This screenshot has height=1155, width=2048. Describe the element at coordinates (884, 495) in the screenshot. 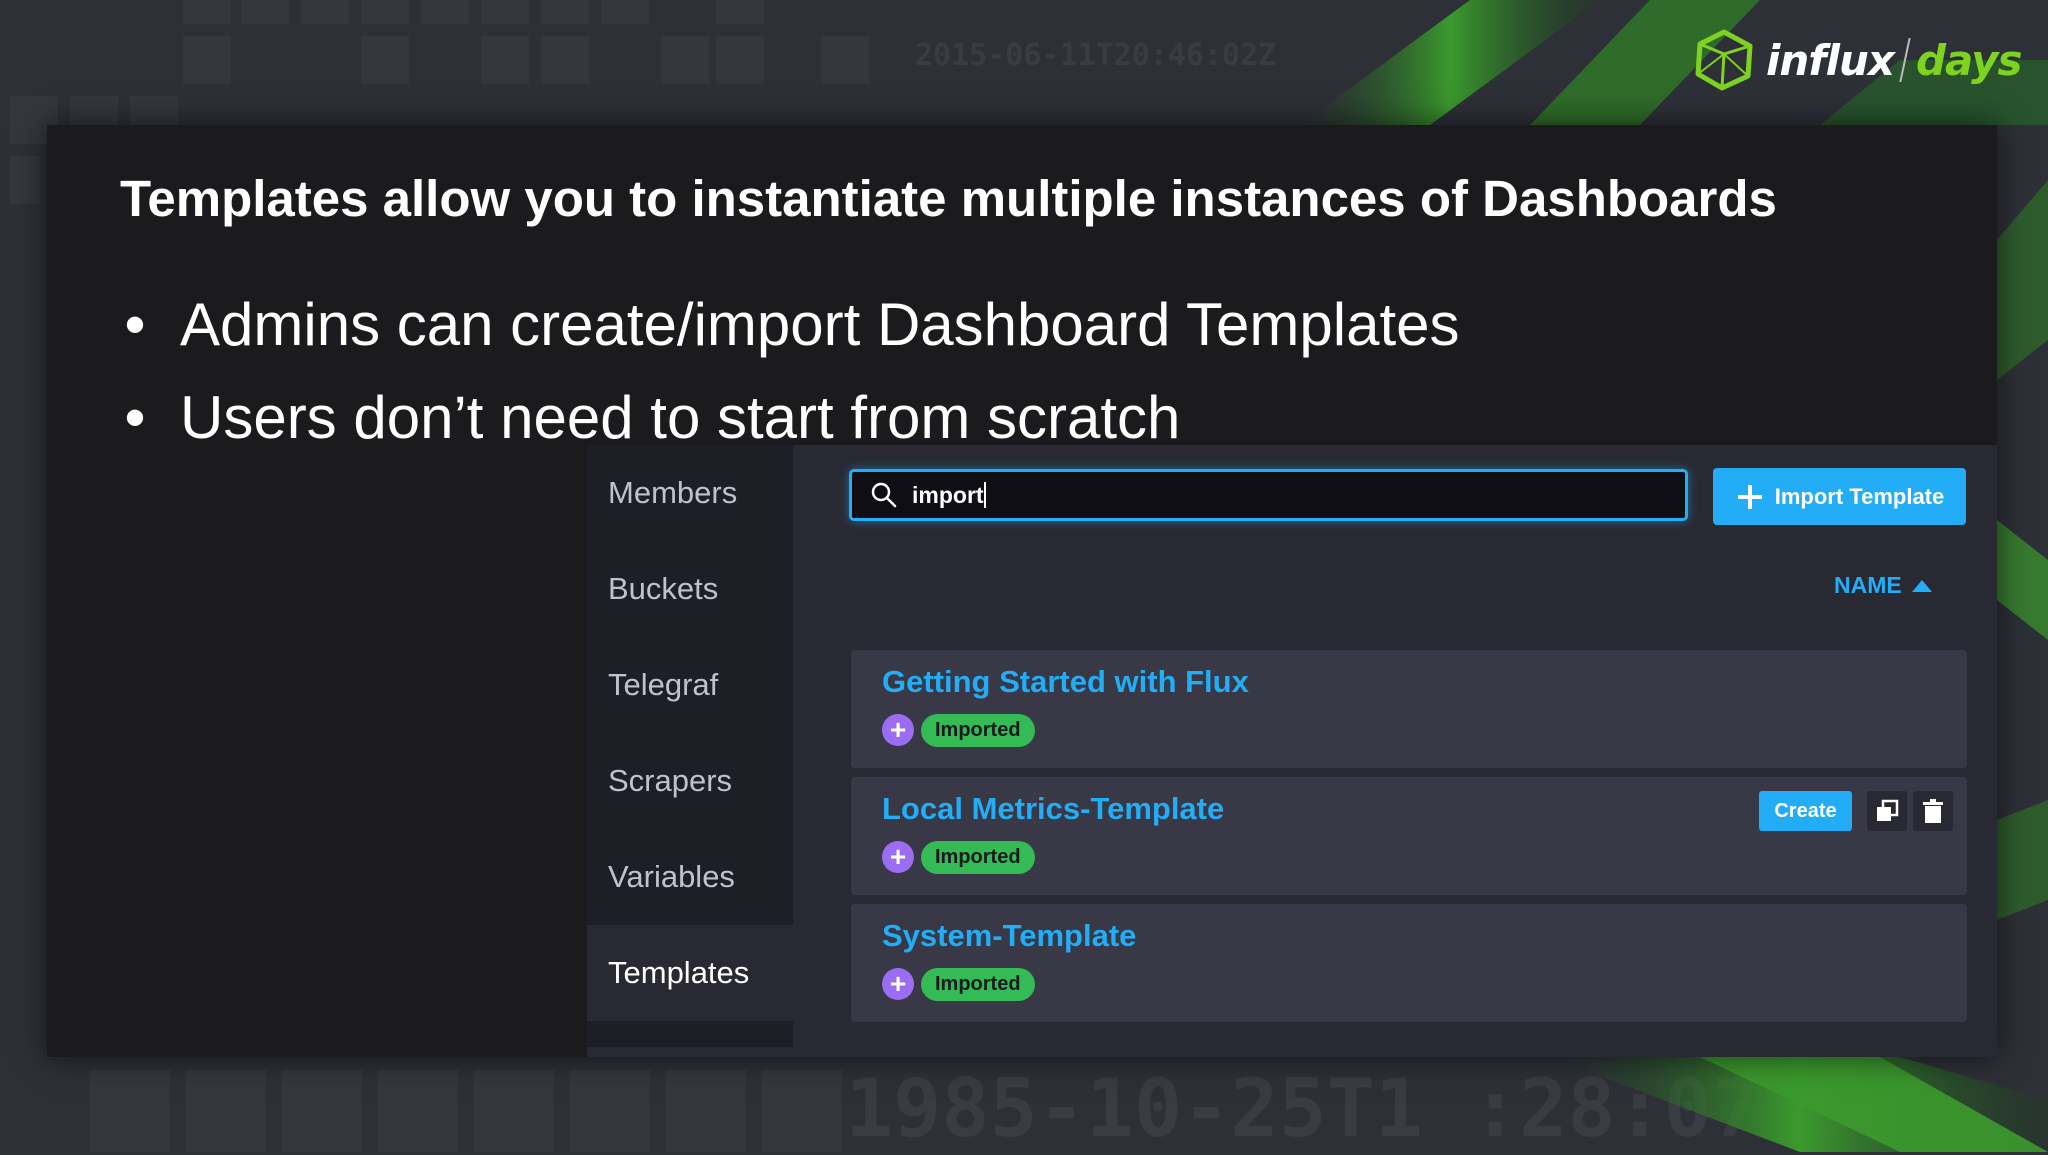

I see `search-icon` at that location.